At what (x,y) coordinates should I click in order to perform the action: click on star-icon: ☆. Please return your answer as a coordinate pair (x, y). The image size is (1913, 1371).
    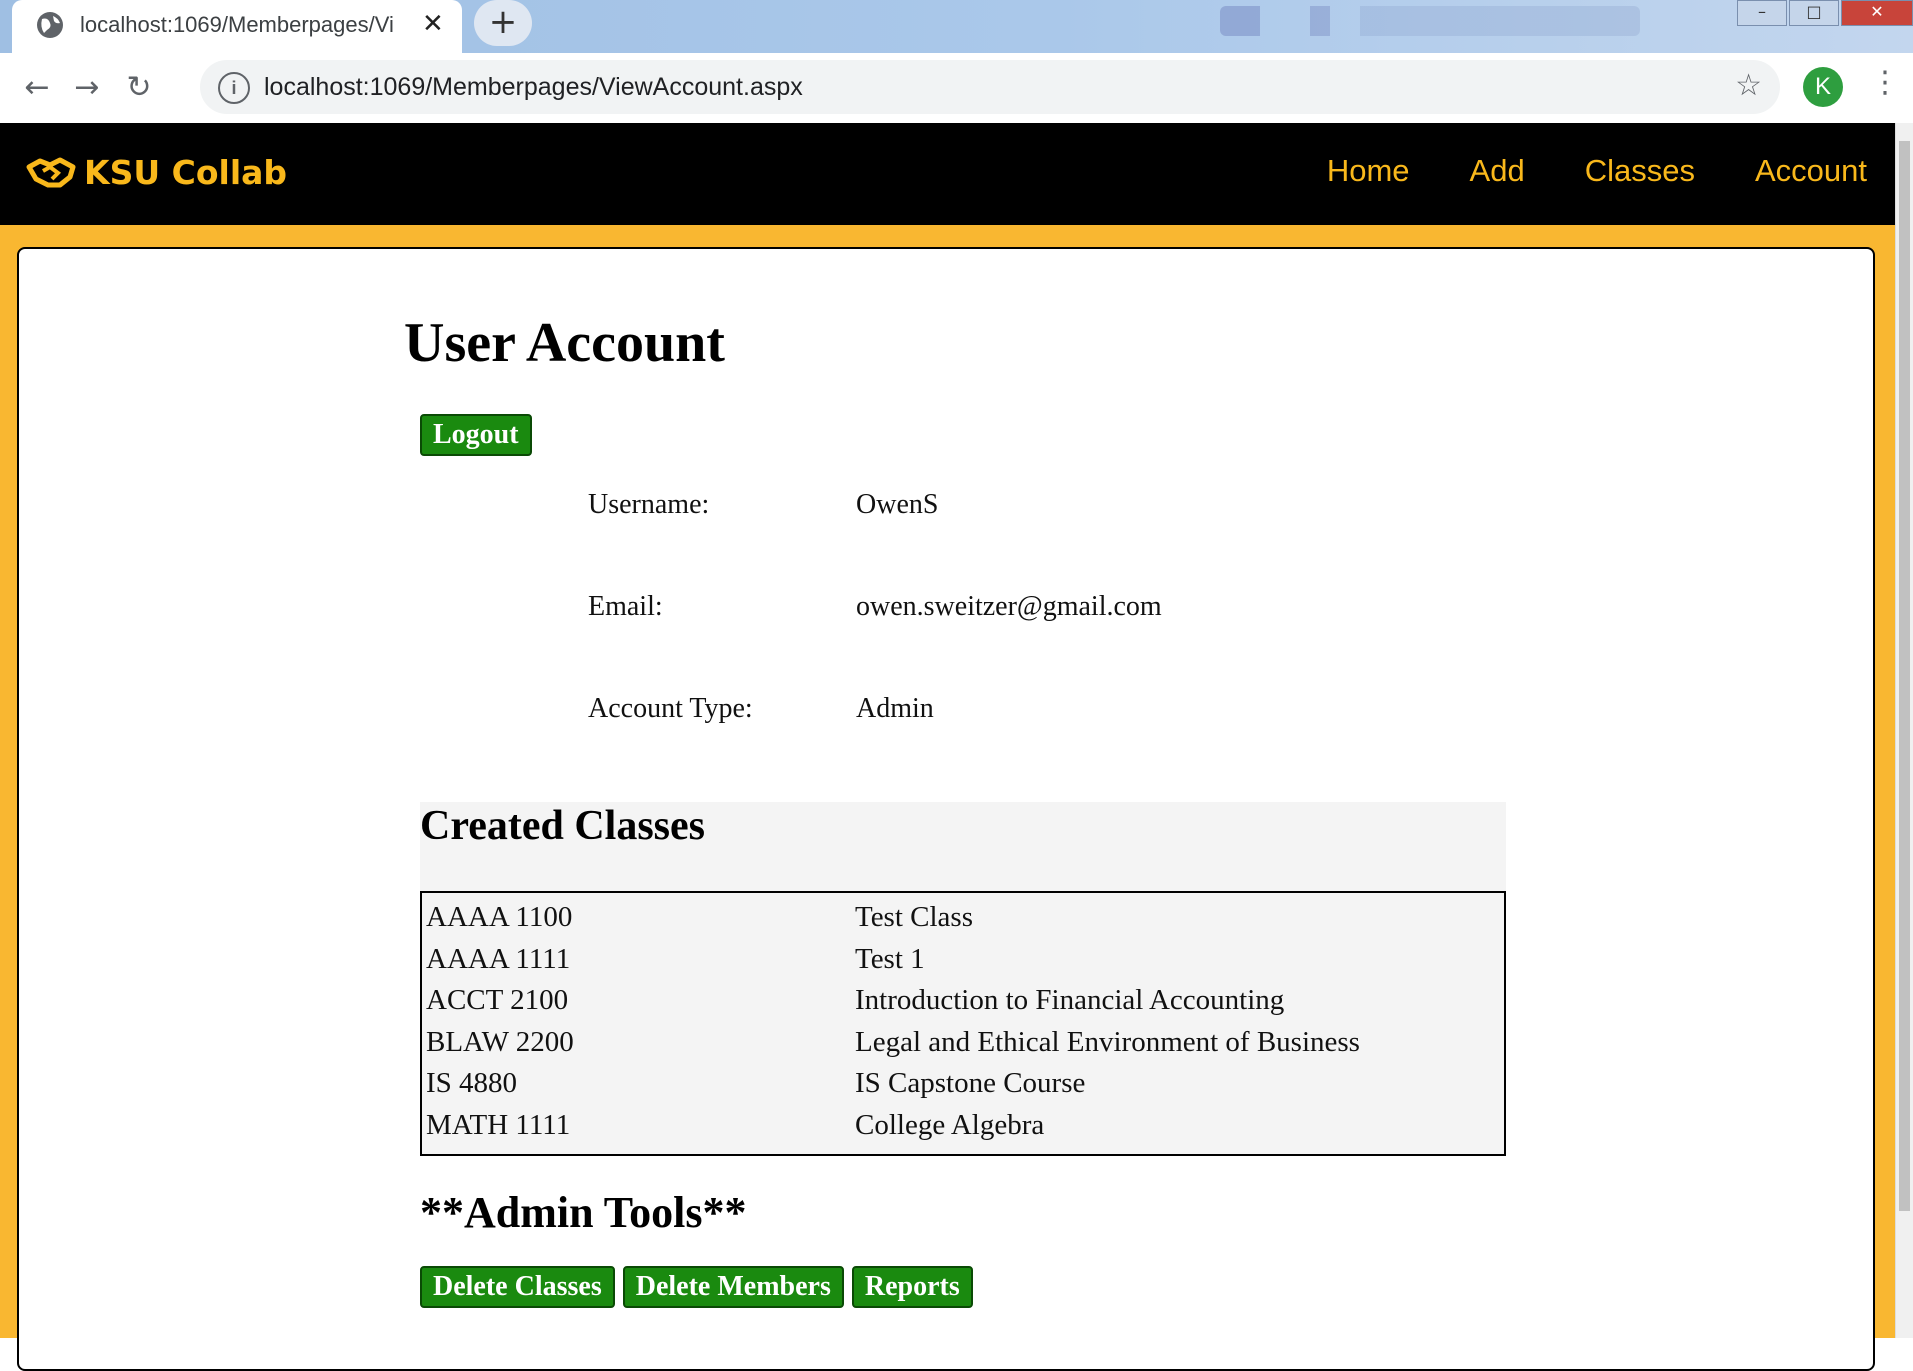
    Looking at the image, I should click on (1748, 85).